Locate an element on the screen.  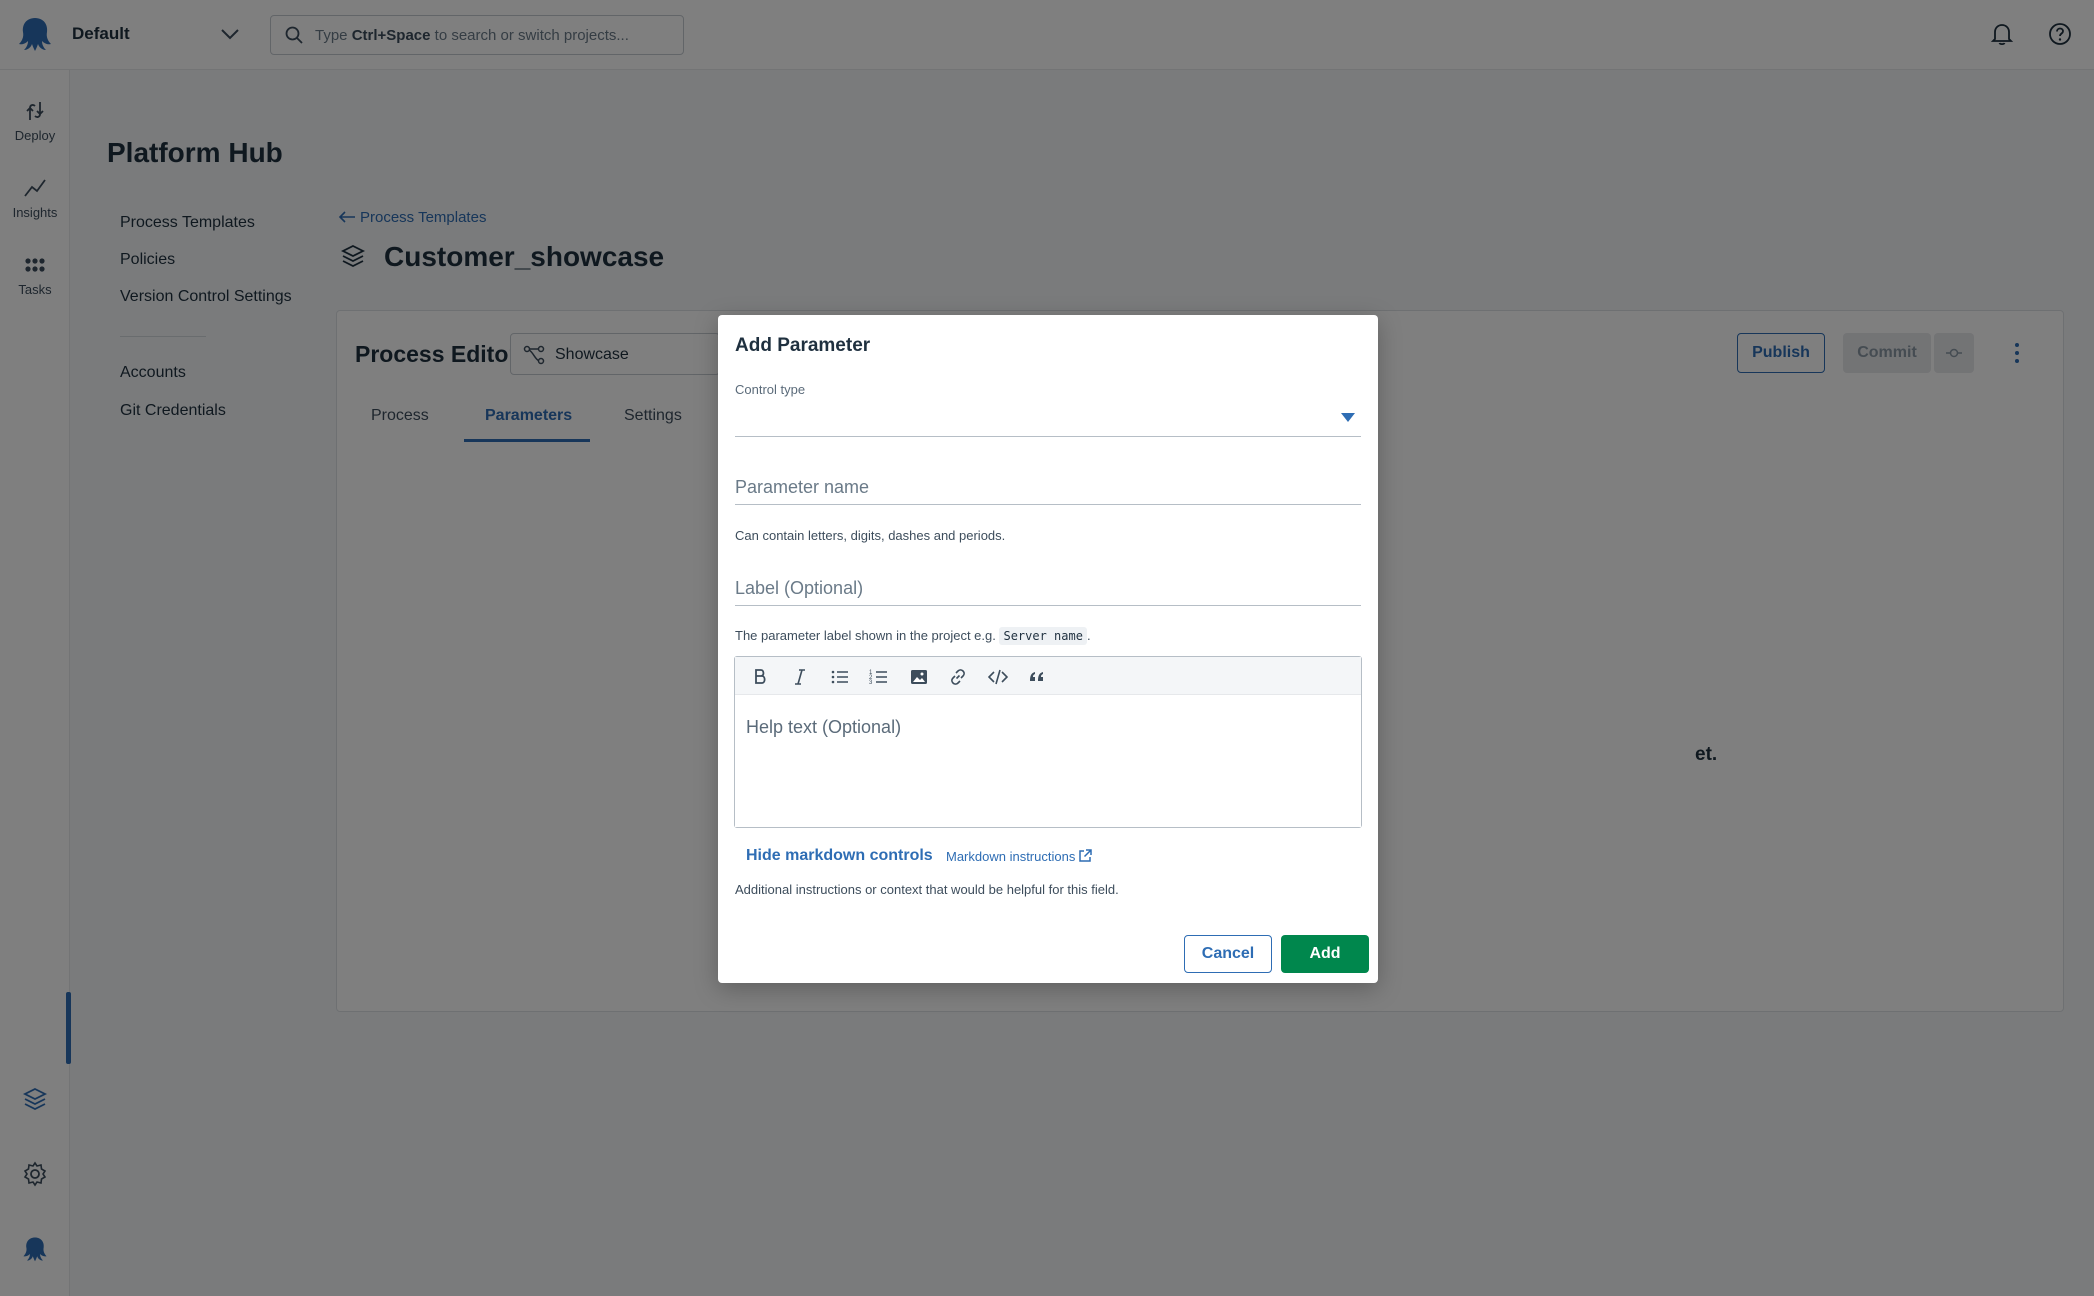
parameter-name-input is located at coordinates (1048, 487).